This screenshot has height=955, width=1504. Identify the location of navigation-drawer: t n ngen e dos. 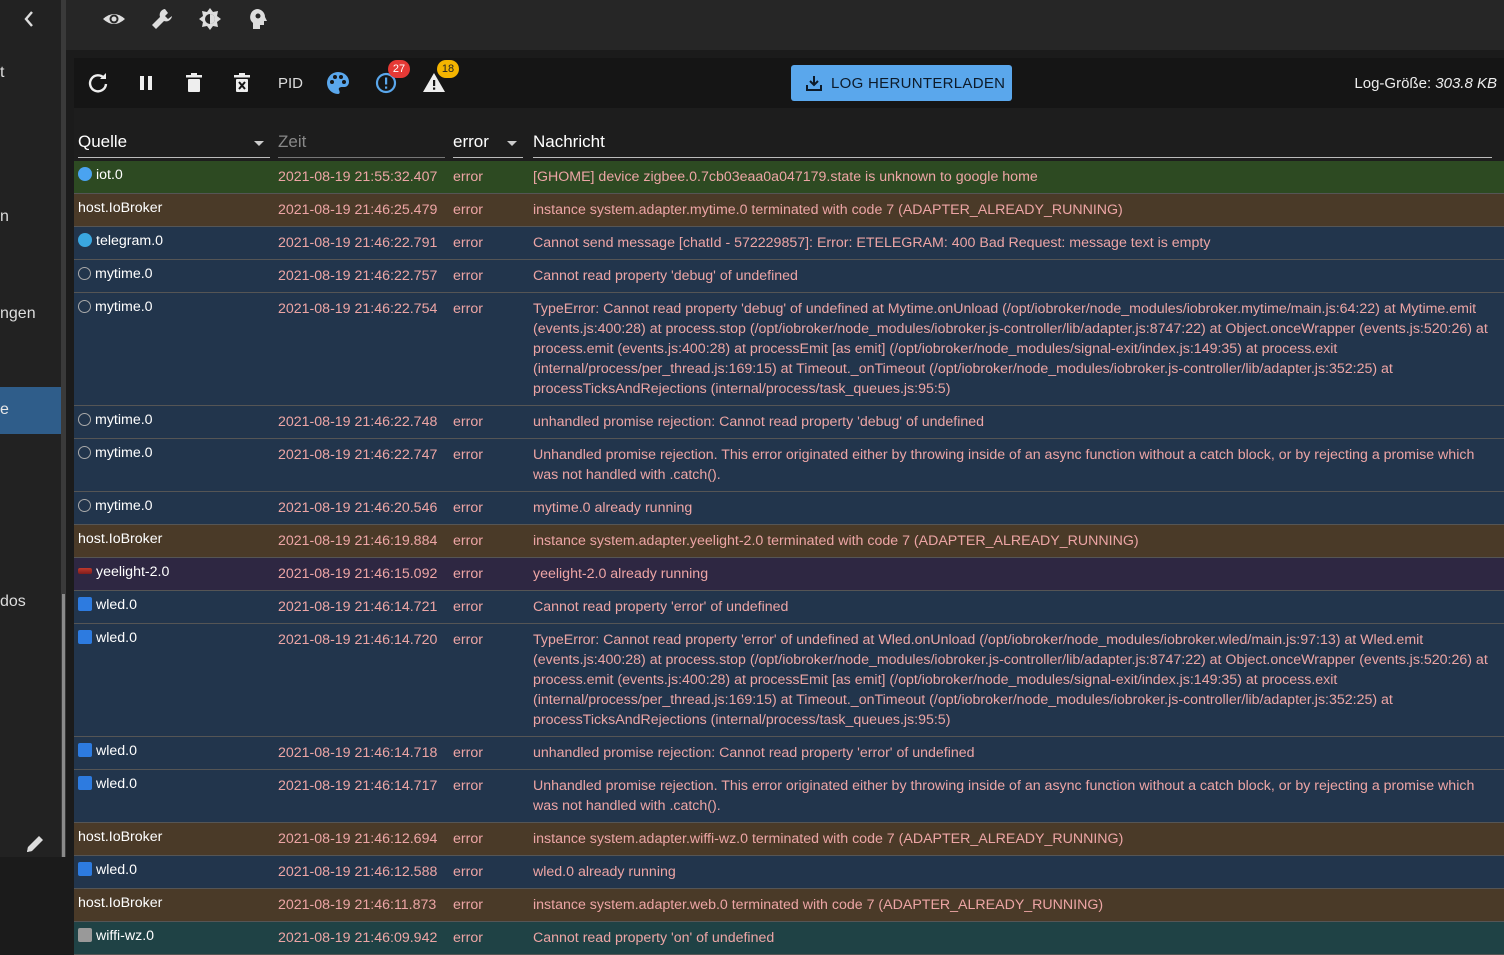
(30, 428).